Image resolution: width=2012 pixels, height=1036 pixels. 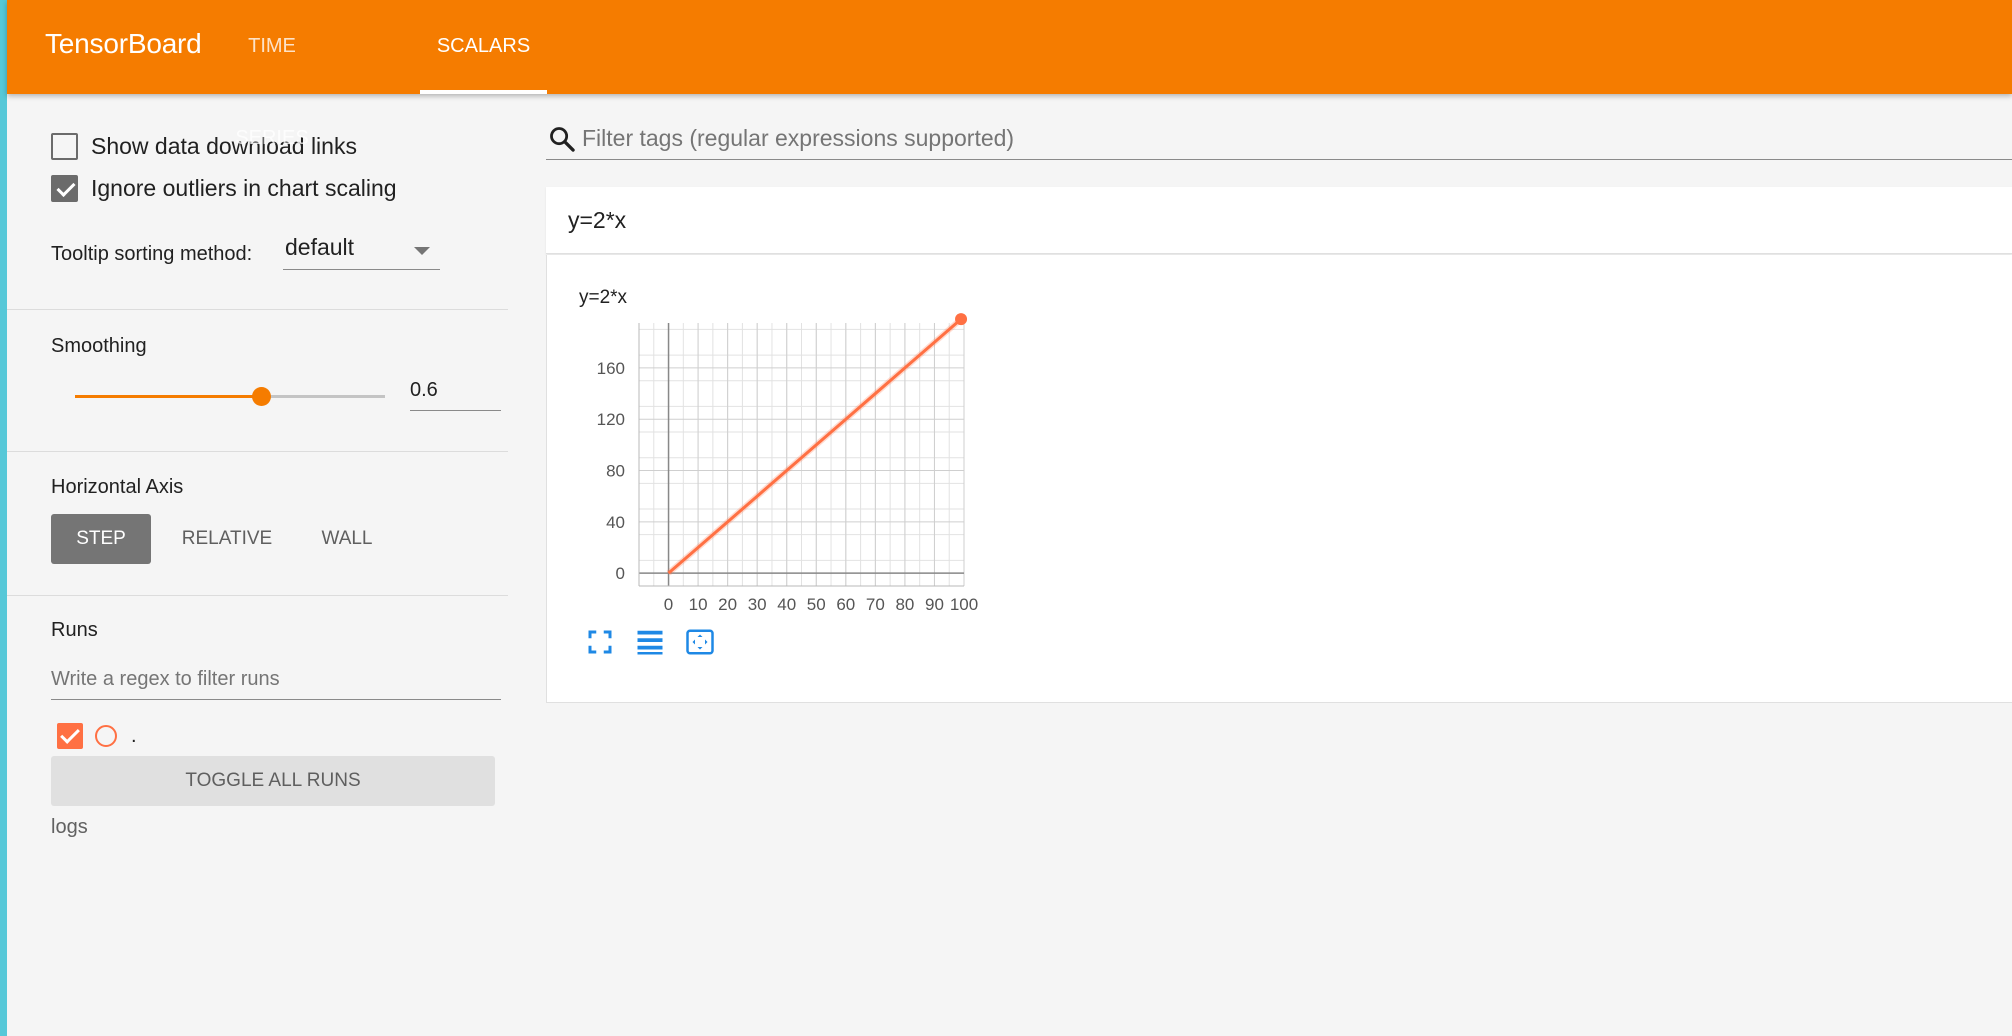 What do you see at coordinates (64, 188) in the screenshot?
I see `ignore-outliers-checkbox` at bounding box center [64, 188].